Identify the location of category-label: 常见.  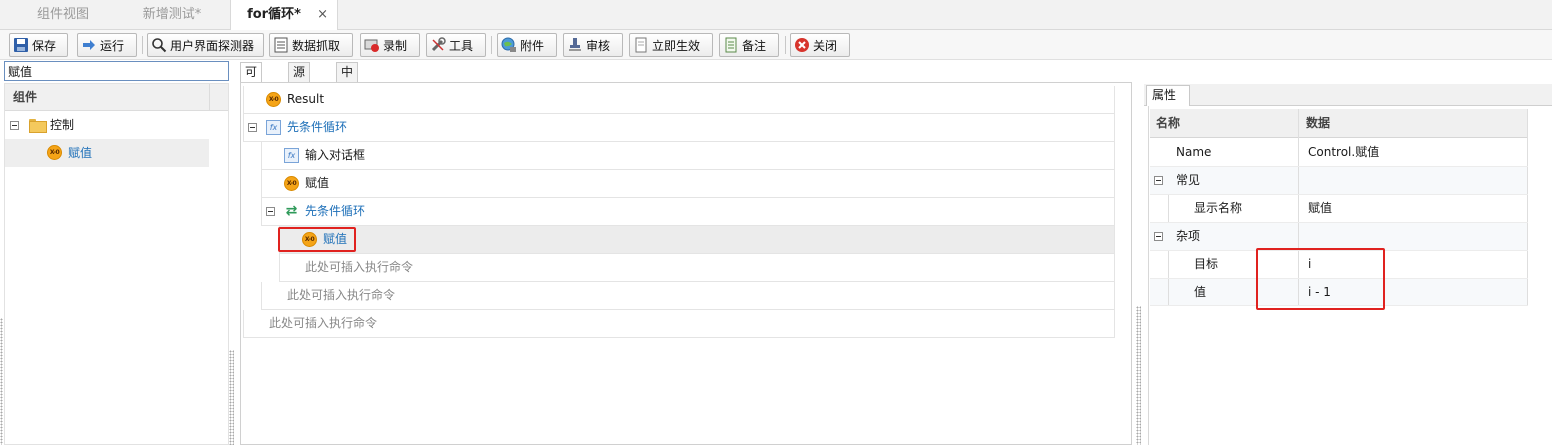
(1188, 180).